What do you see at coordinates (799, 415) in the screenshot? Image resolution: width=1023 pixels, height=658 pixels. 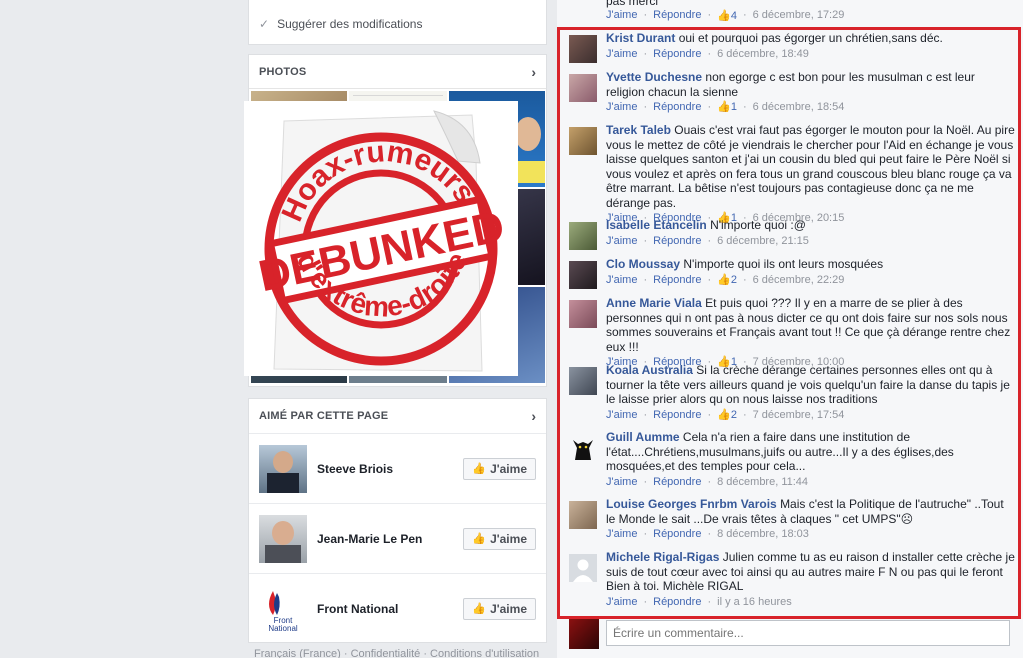 I see `comment-timestamp: 7 décembre, 17:54` at bounding box center [799, 415].